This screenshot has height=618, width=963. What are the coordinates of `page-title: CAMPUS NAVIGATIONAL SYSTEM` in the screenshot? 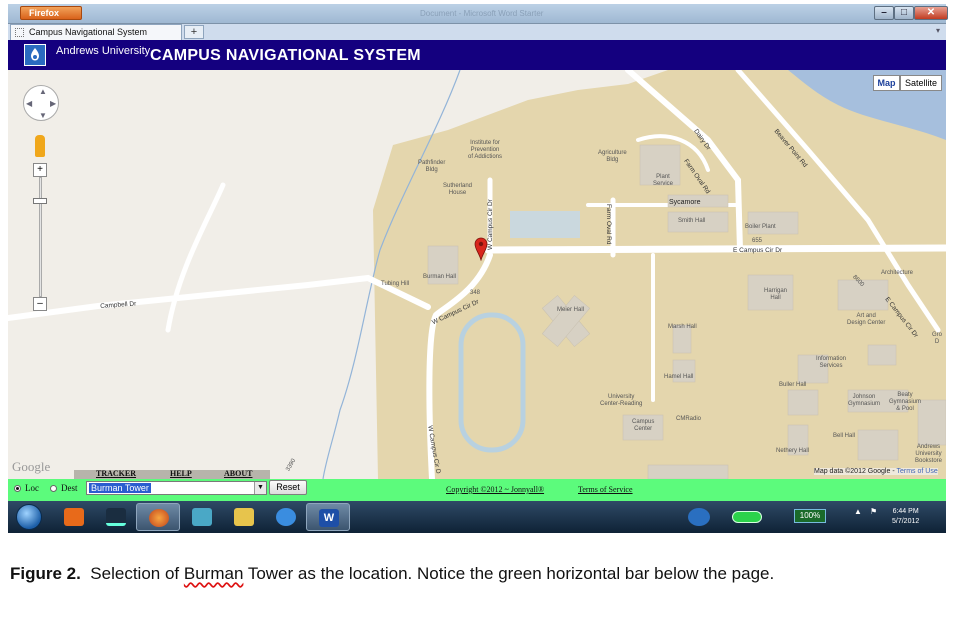 It's located at (285, 55).